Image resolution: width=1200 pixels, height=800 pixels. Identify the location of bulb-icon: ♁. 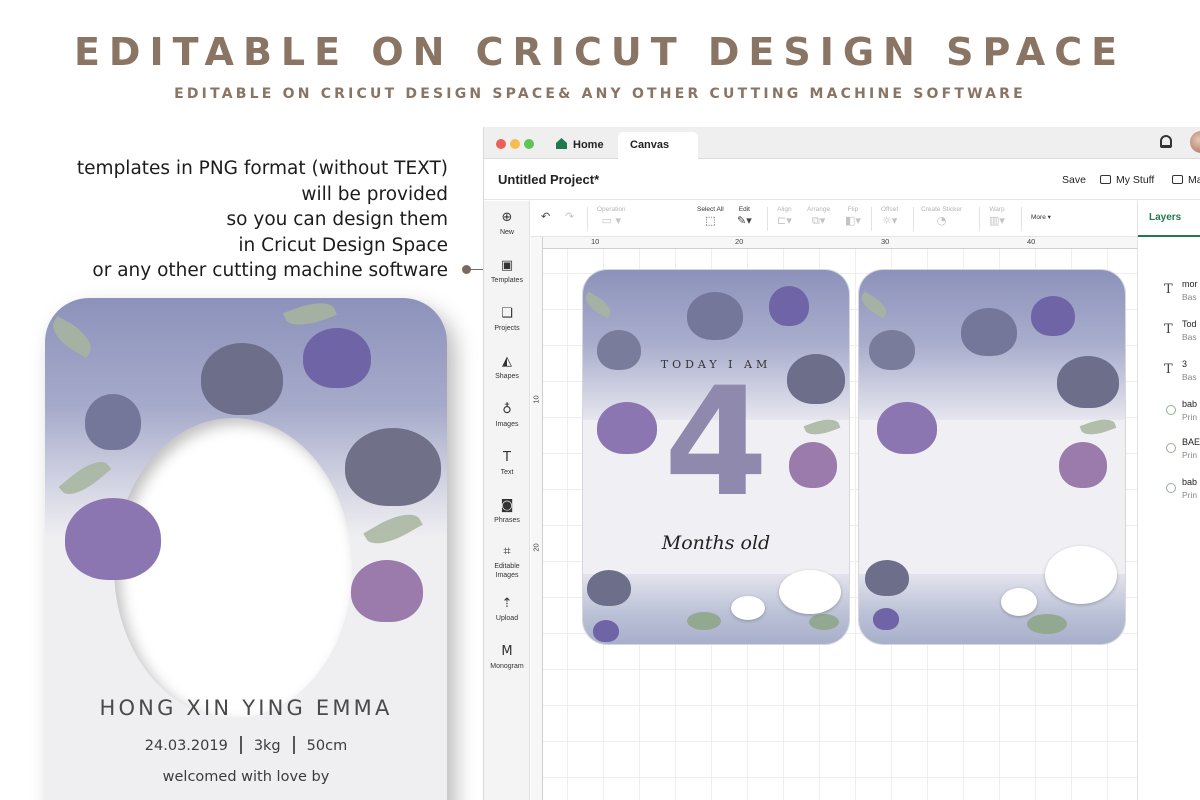
(507, 409).